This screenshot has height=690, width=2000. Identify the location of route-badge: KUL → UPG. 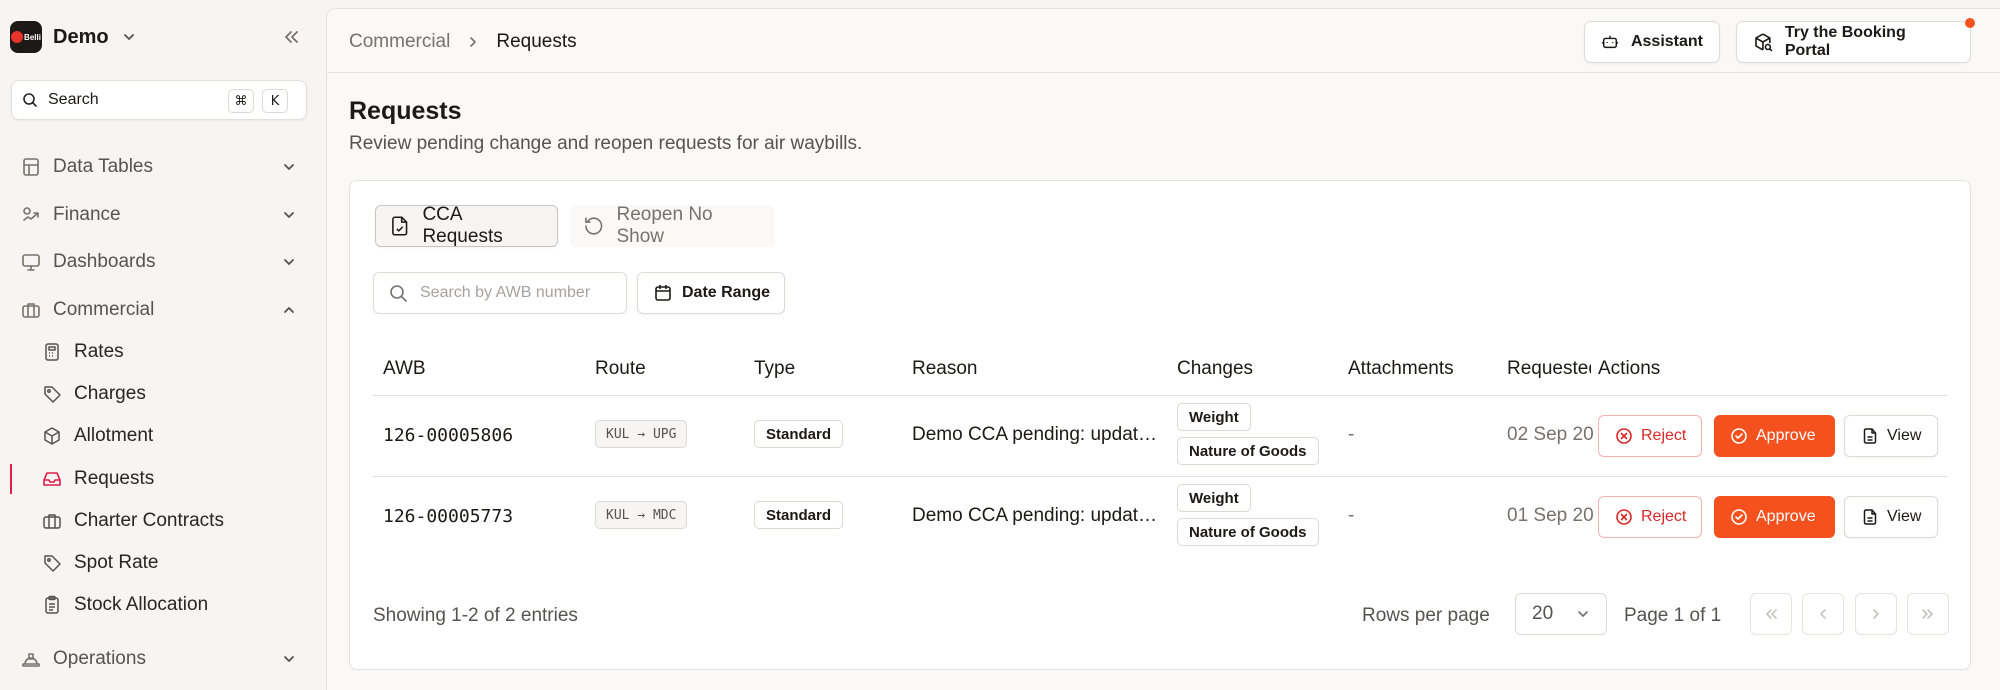
(641, 434).